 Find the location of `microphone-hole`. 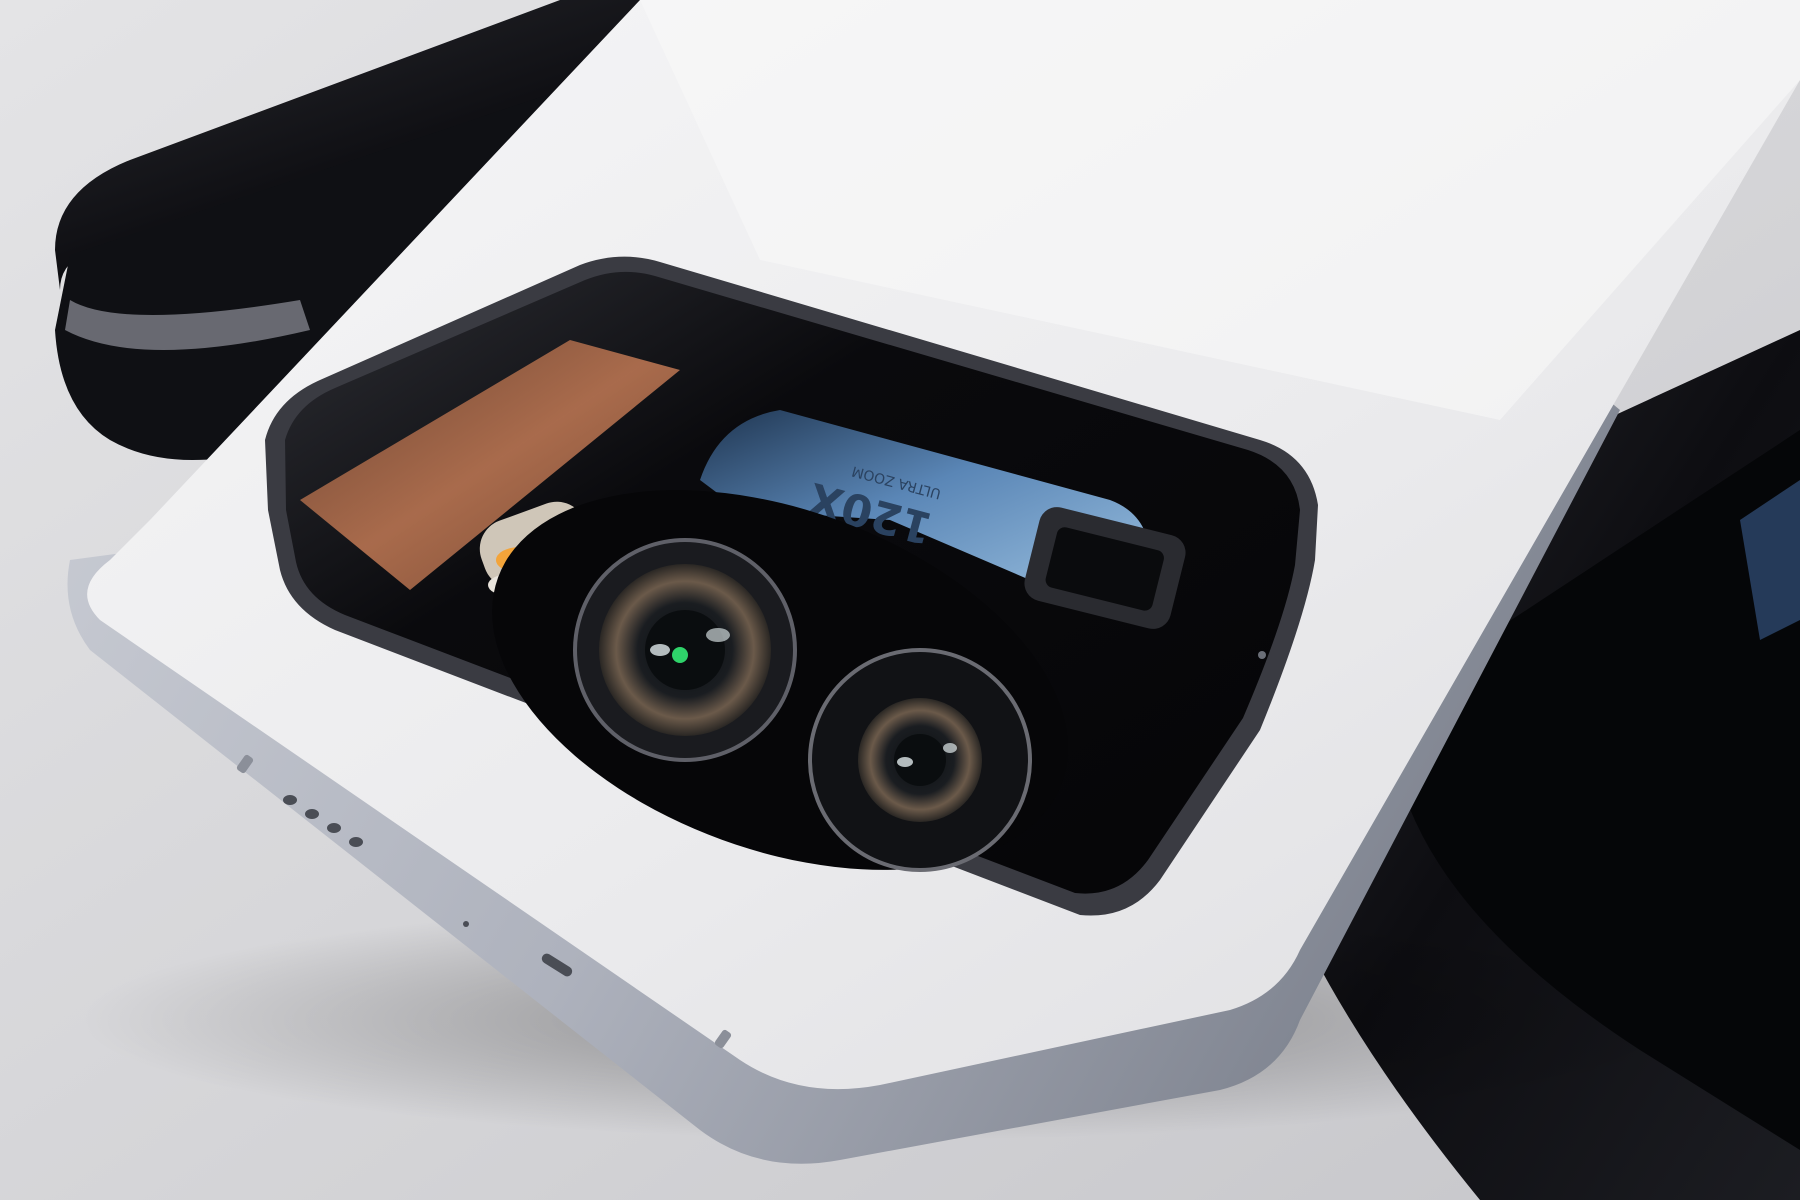

microphone-hole is located at coordinates (1262, 655).